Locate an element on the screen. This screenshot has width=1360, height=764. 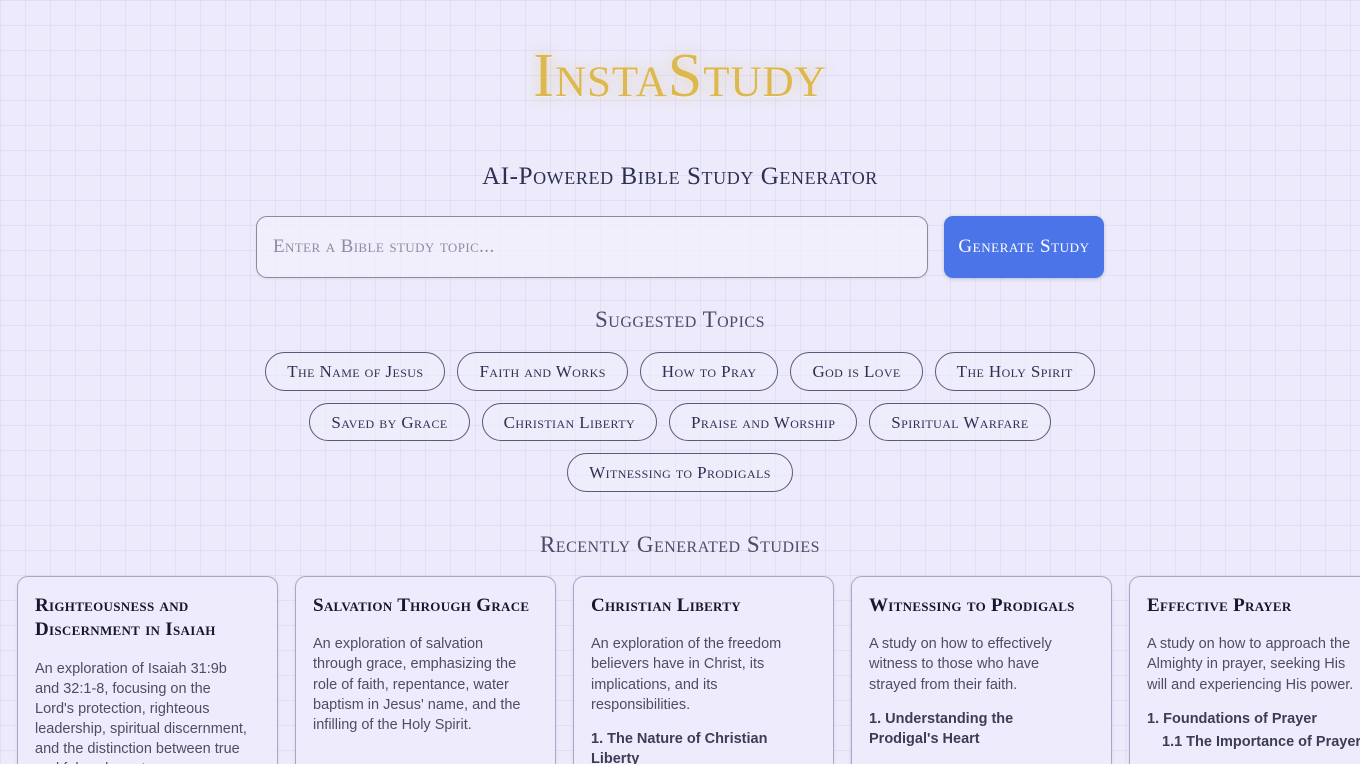
topic-pill: Witnessing to Prodigals is located at coordinates (680, 472).